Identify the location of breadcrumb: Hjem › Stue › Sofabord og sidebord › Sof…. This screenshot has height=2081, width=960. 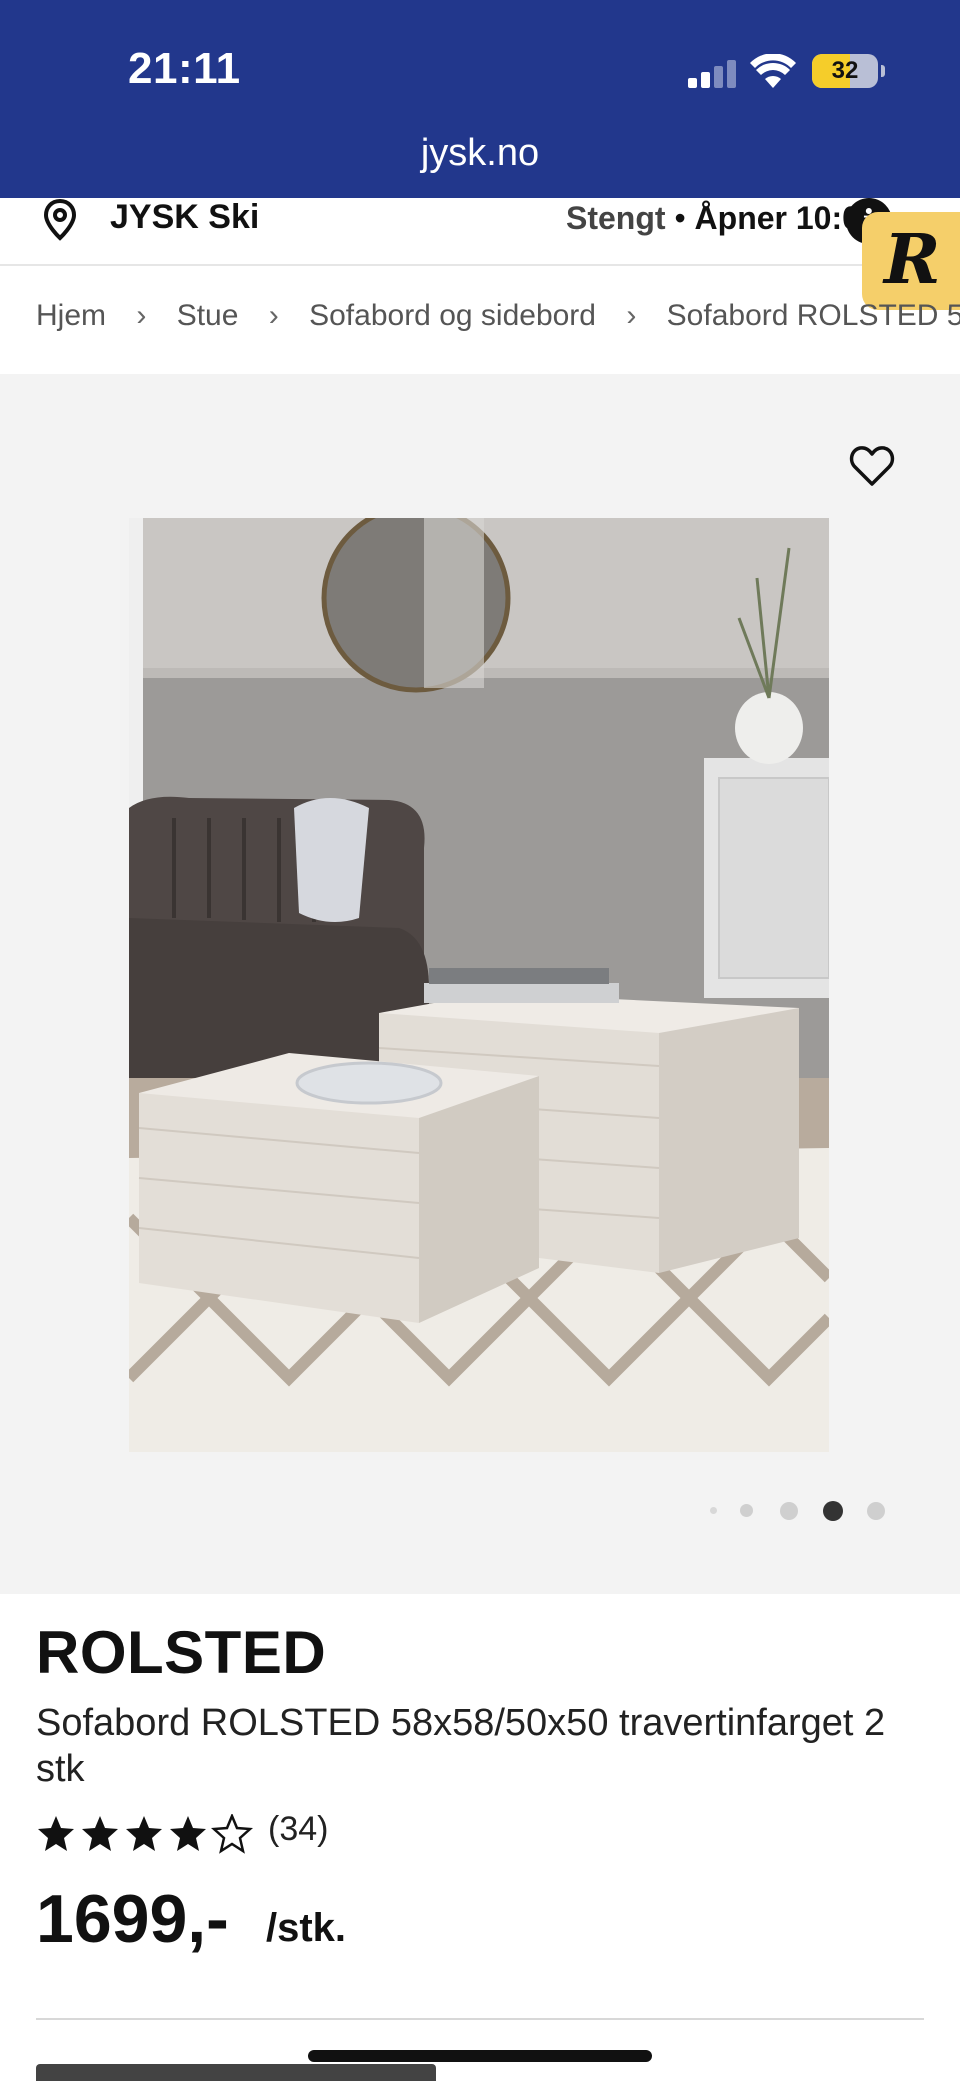
(498, 320).